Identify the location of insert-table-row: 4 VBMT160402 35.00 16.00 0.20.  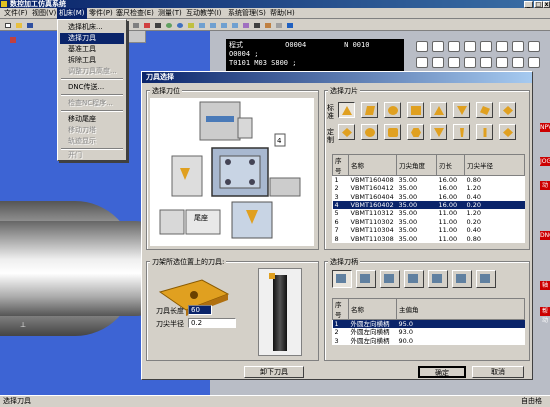
(428, 205).